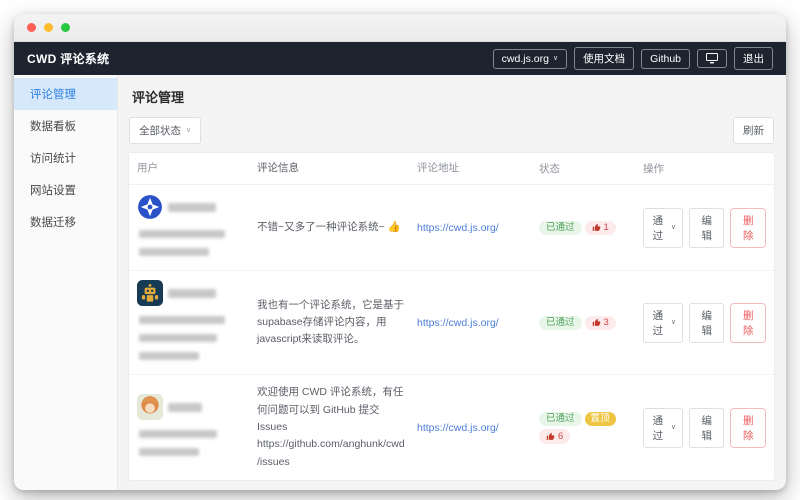 The height and width of the screenshot is (500, 800). What do you see at coordinates (66, 282) in the screenshot?
I see `sidebar-nav: 评论管理 数据看板 访问统计 网站设置 数据迁移` at bounding box center [66, 282].